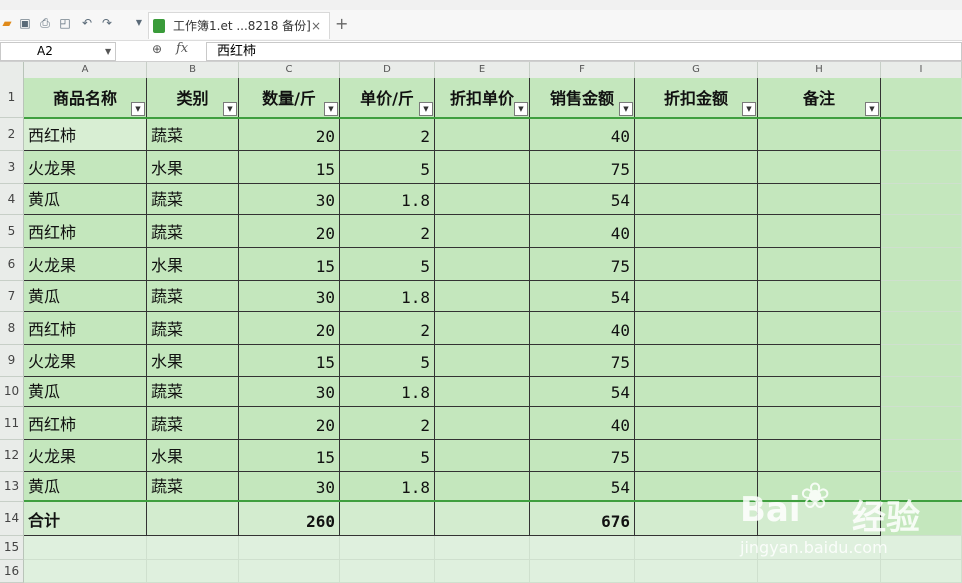 This screenshot has height=583, width=962. I want to click on table-cell: 30, so click(289, 199).